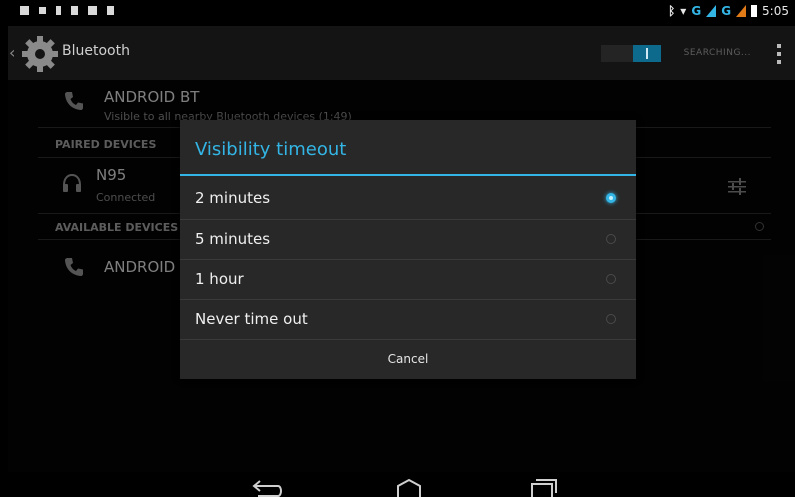 The image size is (795, 497). What do you see at coordinates (543, 487) in the screenshot?
I see `recent-apps-icon` at bounding box center [543, 487].